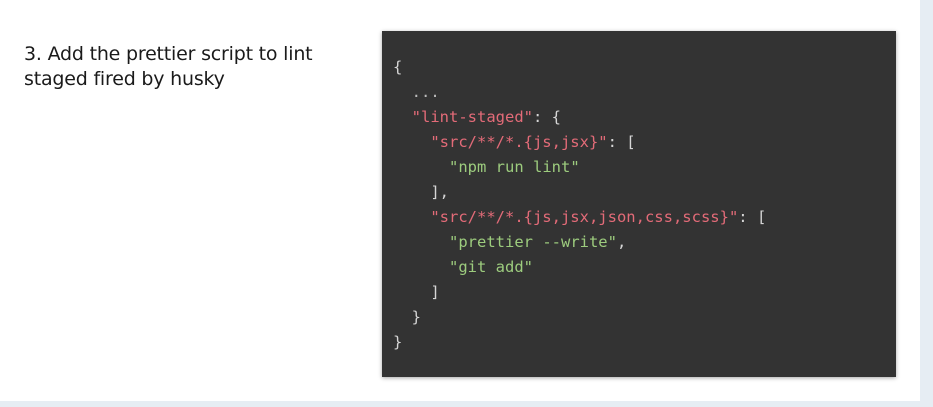  Describe the element at coordinates (584, 217) in the screenshot. I see `code-token-key: "src/**/*.{js,jsx,json,css,scss}"` at that location.